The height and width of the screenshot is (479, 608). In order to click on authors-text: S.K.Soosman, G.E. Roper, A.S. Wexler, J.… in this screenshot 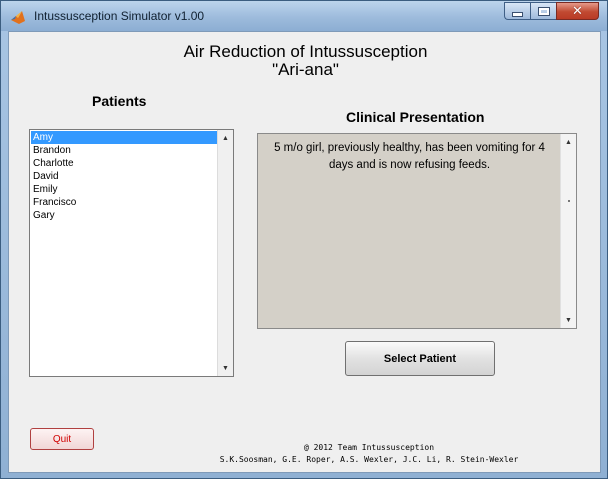, I will do `click(369, 459)`.